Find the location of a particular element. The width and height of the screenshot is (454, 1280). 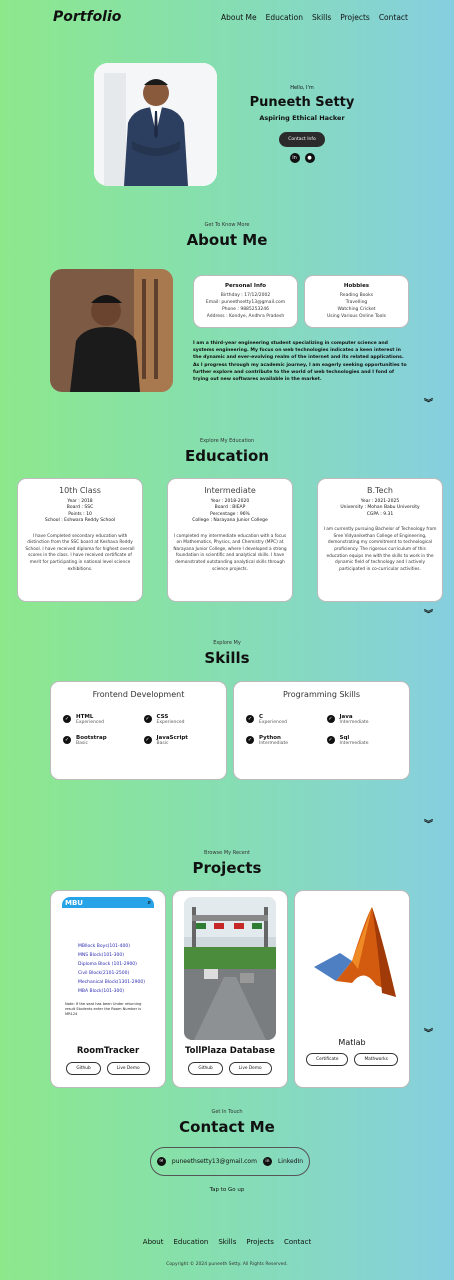

project-card-matlab: Matlab Certificate Mathworks is located at coordinates (352, 989).